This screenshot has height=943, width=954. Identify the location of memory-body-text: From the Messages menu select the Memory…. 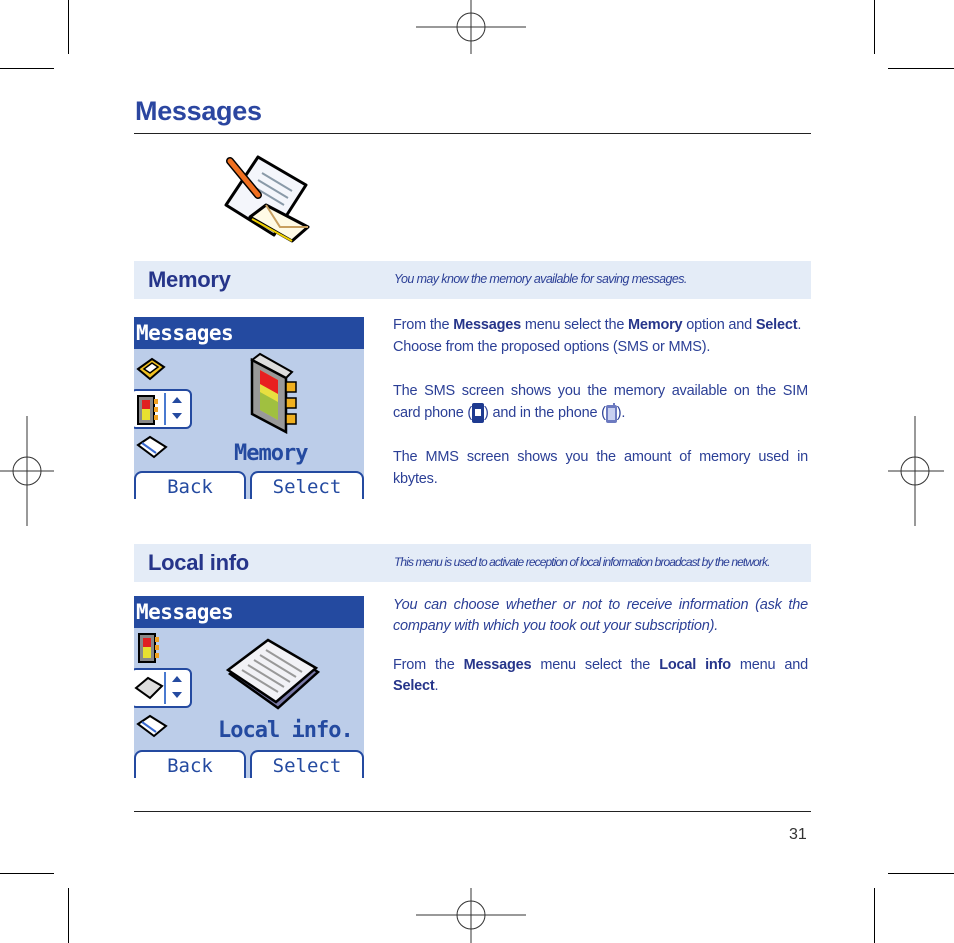
(600, 402).